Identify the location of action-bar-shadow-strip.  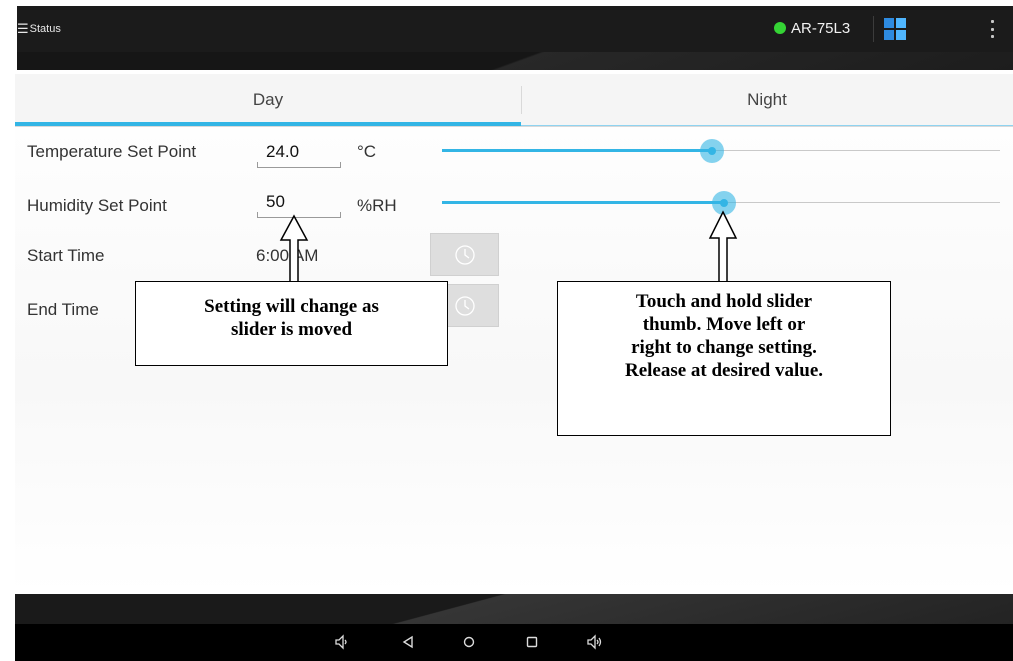
(515, 61).